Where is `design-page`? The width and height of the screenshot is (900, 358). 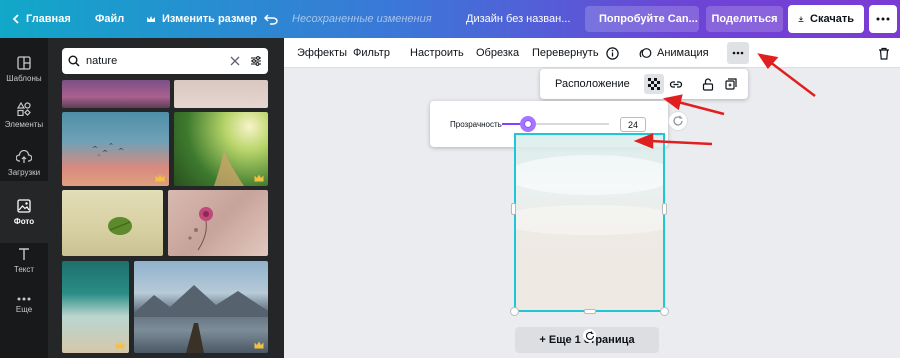 design-page is located at coordinates (589, 222).